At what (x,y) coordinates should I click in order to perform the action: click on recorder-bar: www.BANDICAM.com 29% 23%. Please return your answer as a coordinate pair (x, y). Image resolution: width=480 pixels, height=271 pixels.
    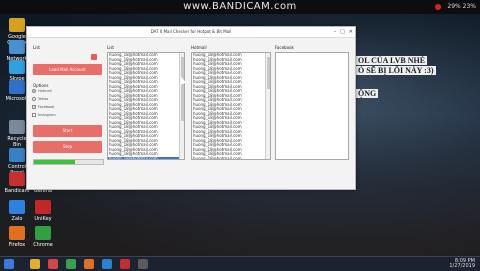
    Looking at the image, I should click on (240, 7).